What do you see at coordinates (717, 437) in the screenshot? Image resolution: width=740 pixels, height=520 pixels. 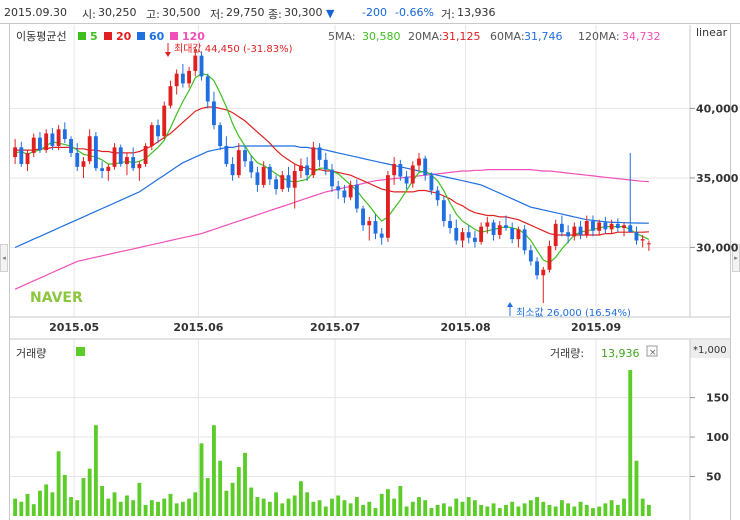 I see `volume-y-tick-label: 100` at bounding box center [717, 437].